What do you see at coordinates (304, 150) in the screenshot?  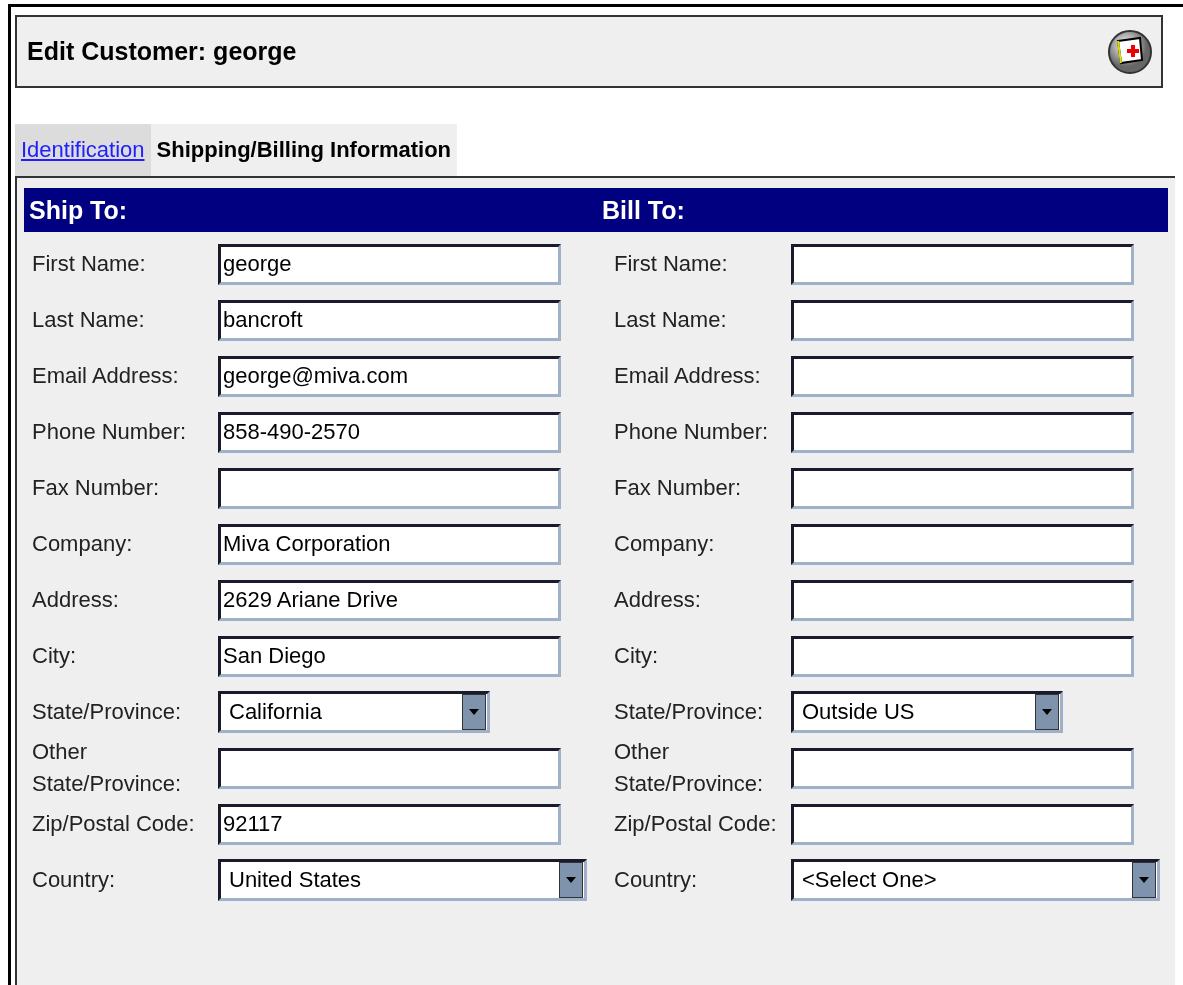 I see `tab: Shipping/Billing Information` at bounding box center [304, 150].